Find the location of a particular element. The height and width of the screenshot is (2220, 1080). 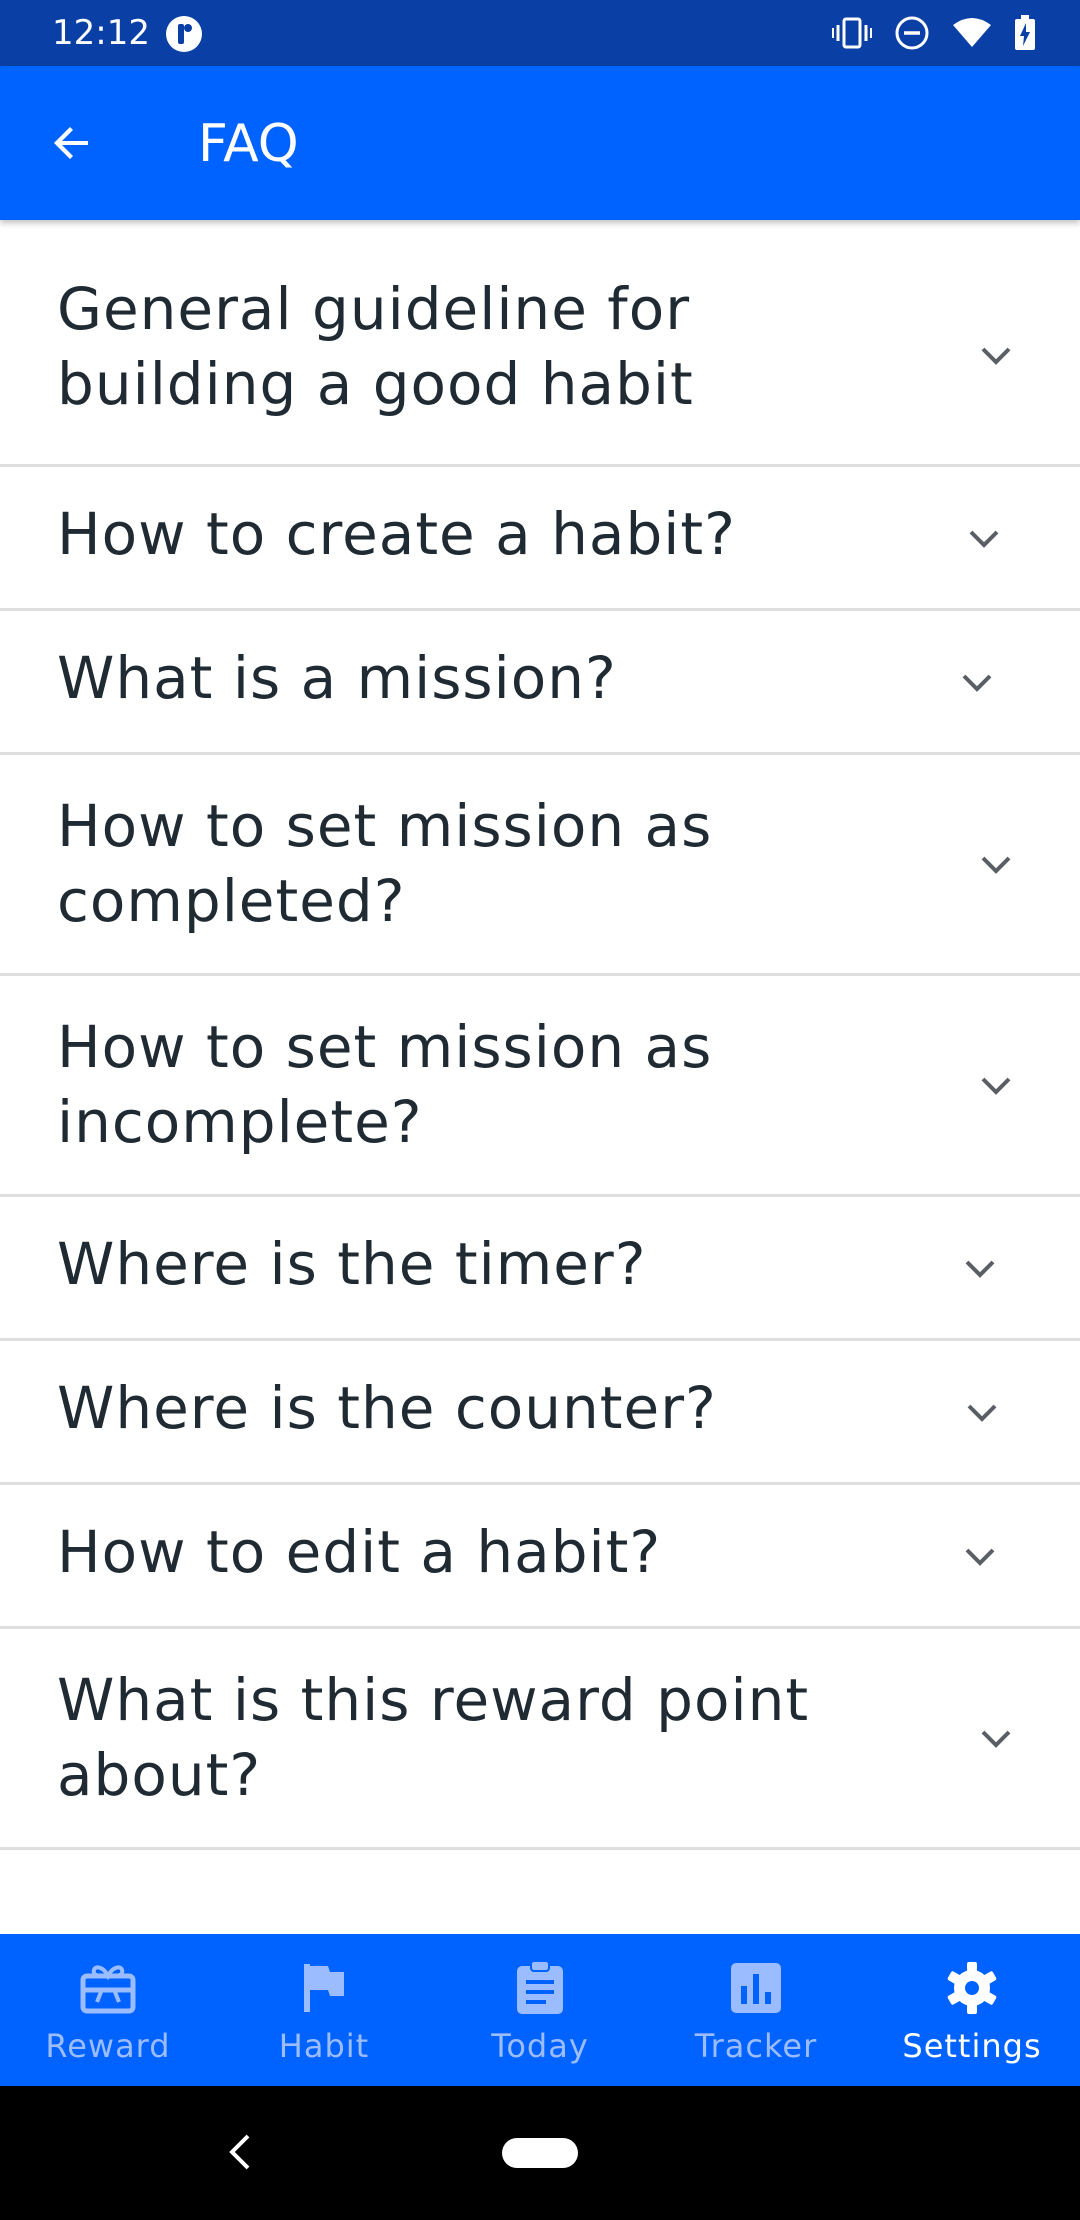

faq-item-create-habit: How to create a habit? is located at coordinates (540, 539).